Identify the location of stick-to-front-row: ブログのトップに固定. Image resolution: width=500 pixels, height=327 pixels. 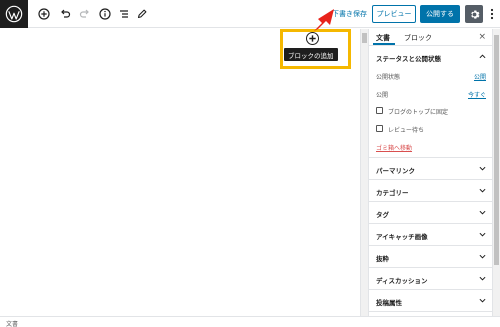
(431, 111).